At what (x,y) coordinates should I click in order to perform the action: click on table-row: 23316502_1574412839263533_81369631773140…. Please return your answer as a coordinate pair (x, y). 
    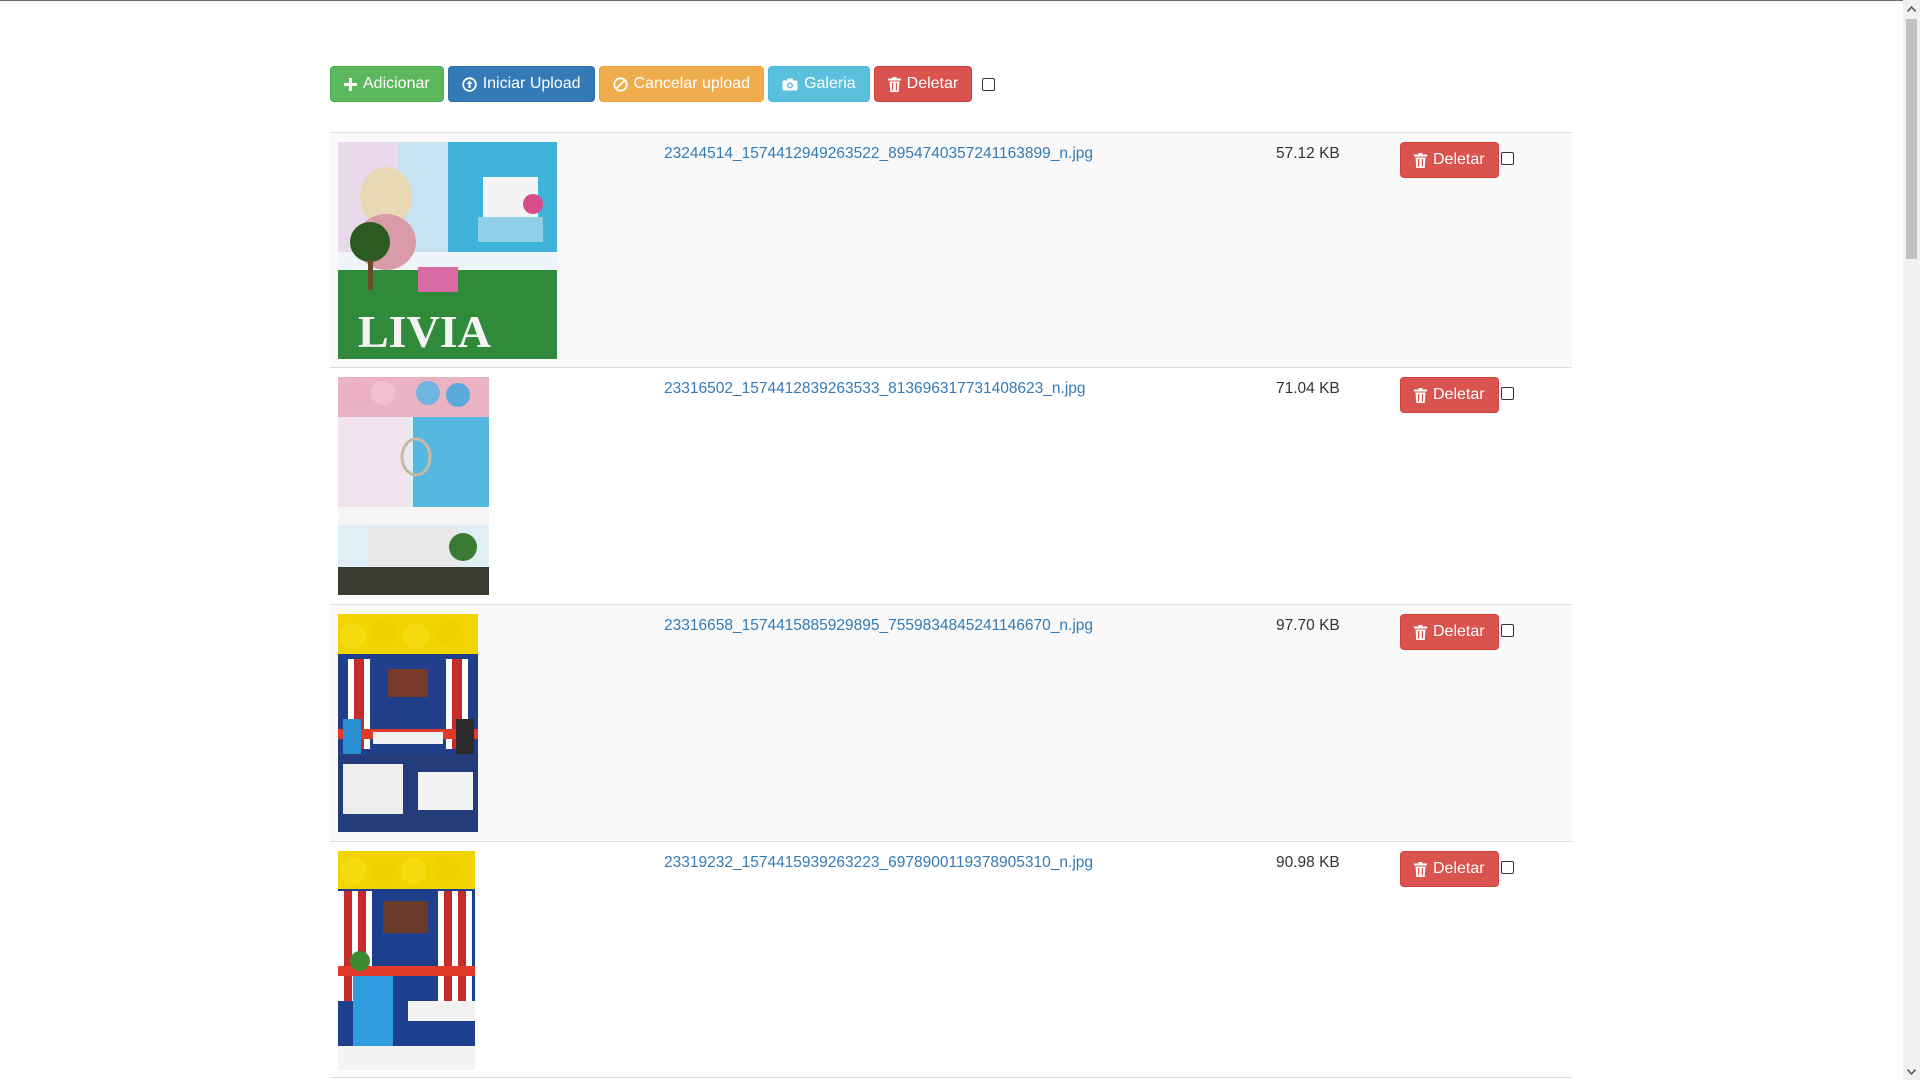
    Looking at the image, I should click on (951, 485).